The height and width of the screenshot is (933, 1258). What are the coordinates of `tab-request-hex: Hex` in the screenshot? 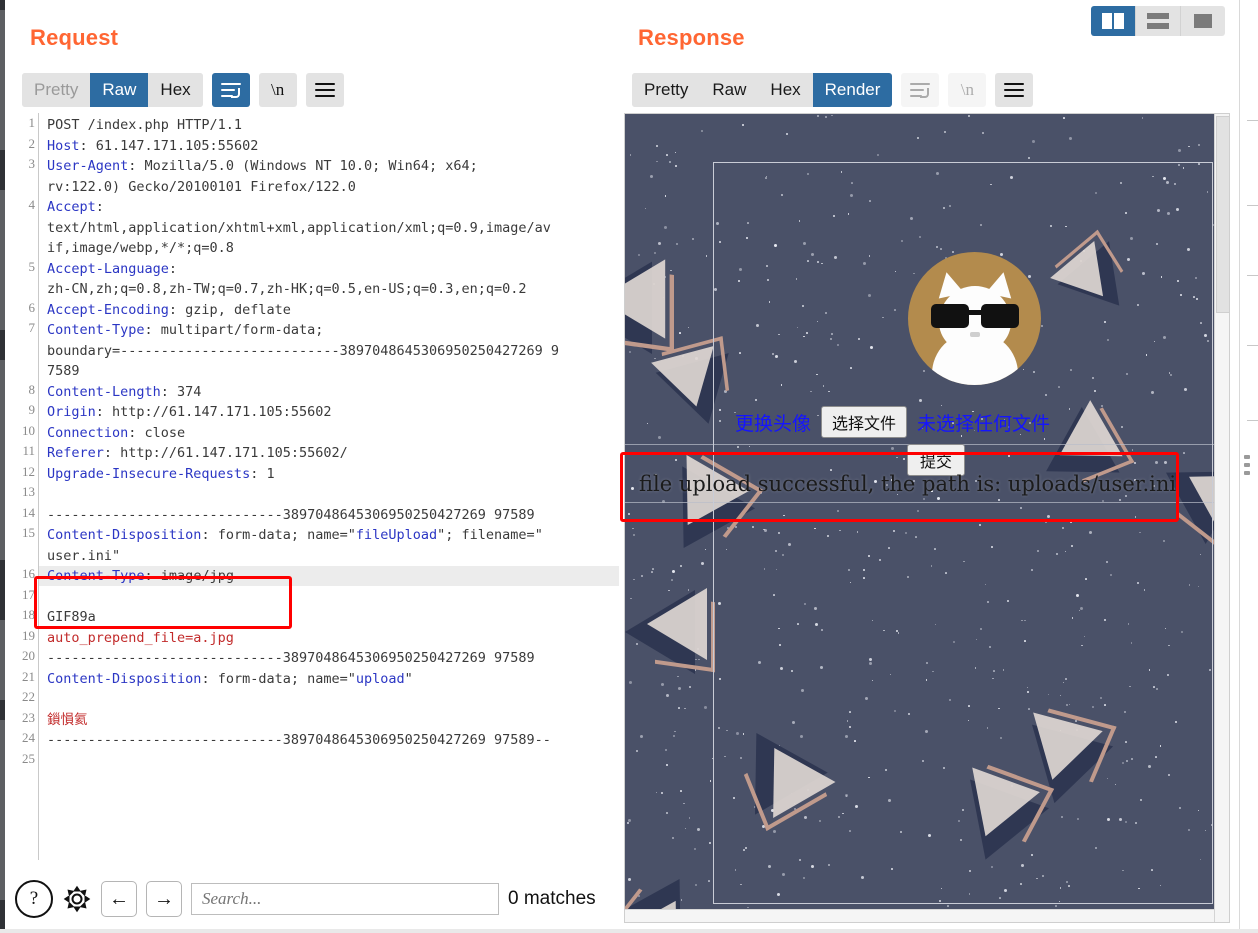 It's located at (175, 90).